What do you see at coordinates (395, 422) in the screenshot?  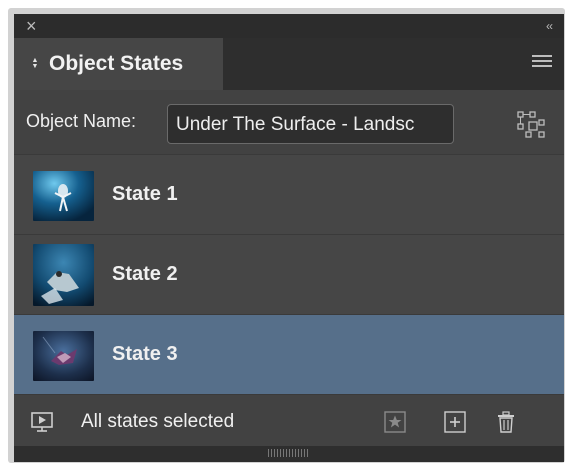 I see `star-icon` at bounding box center [395, 422].